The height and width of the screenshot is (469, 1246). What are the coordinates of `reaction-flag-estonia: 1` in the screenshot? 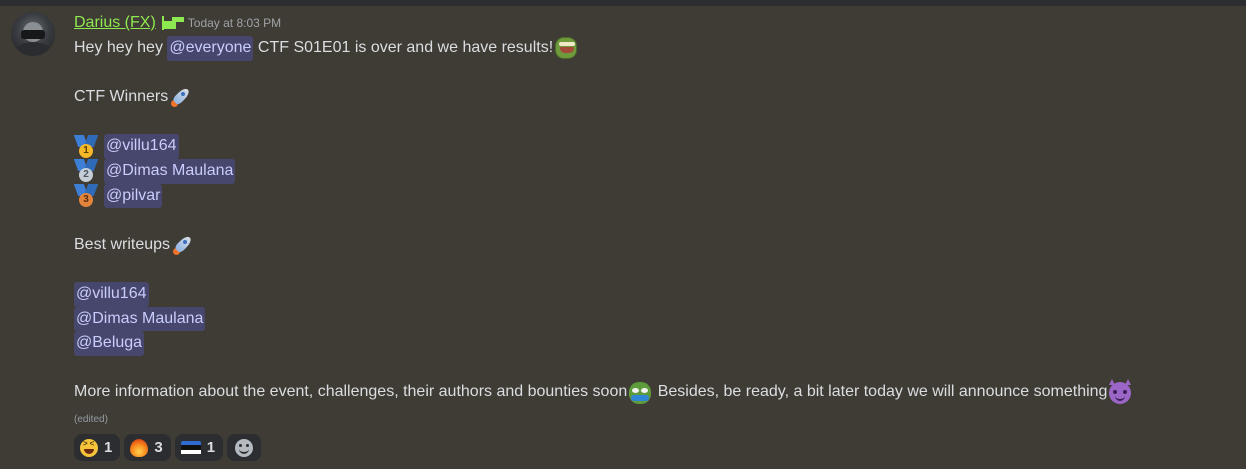 It's located at (199, 447).